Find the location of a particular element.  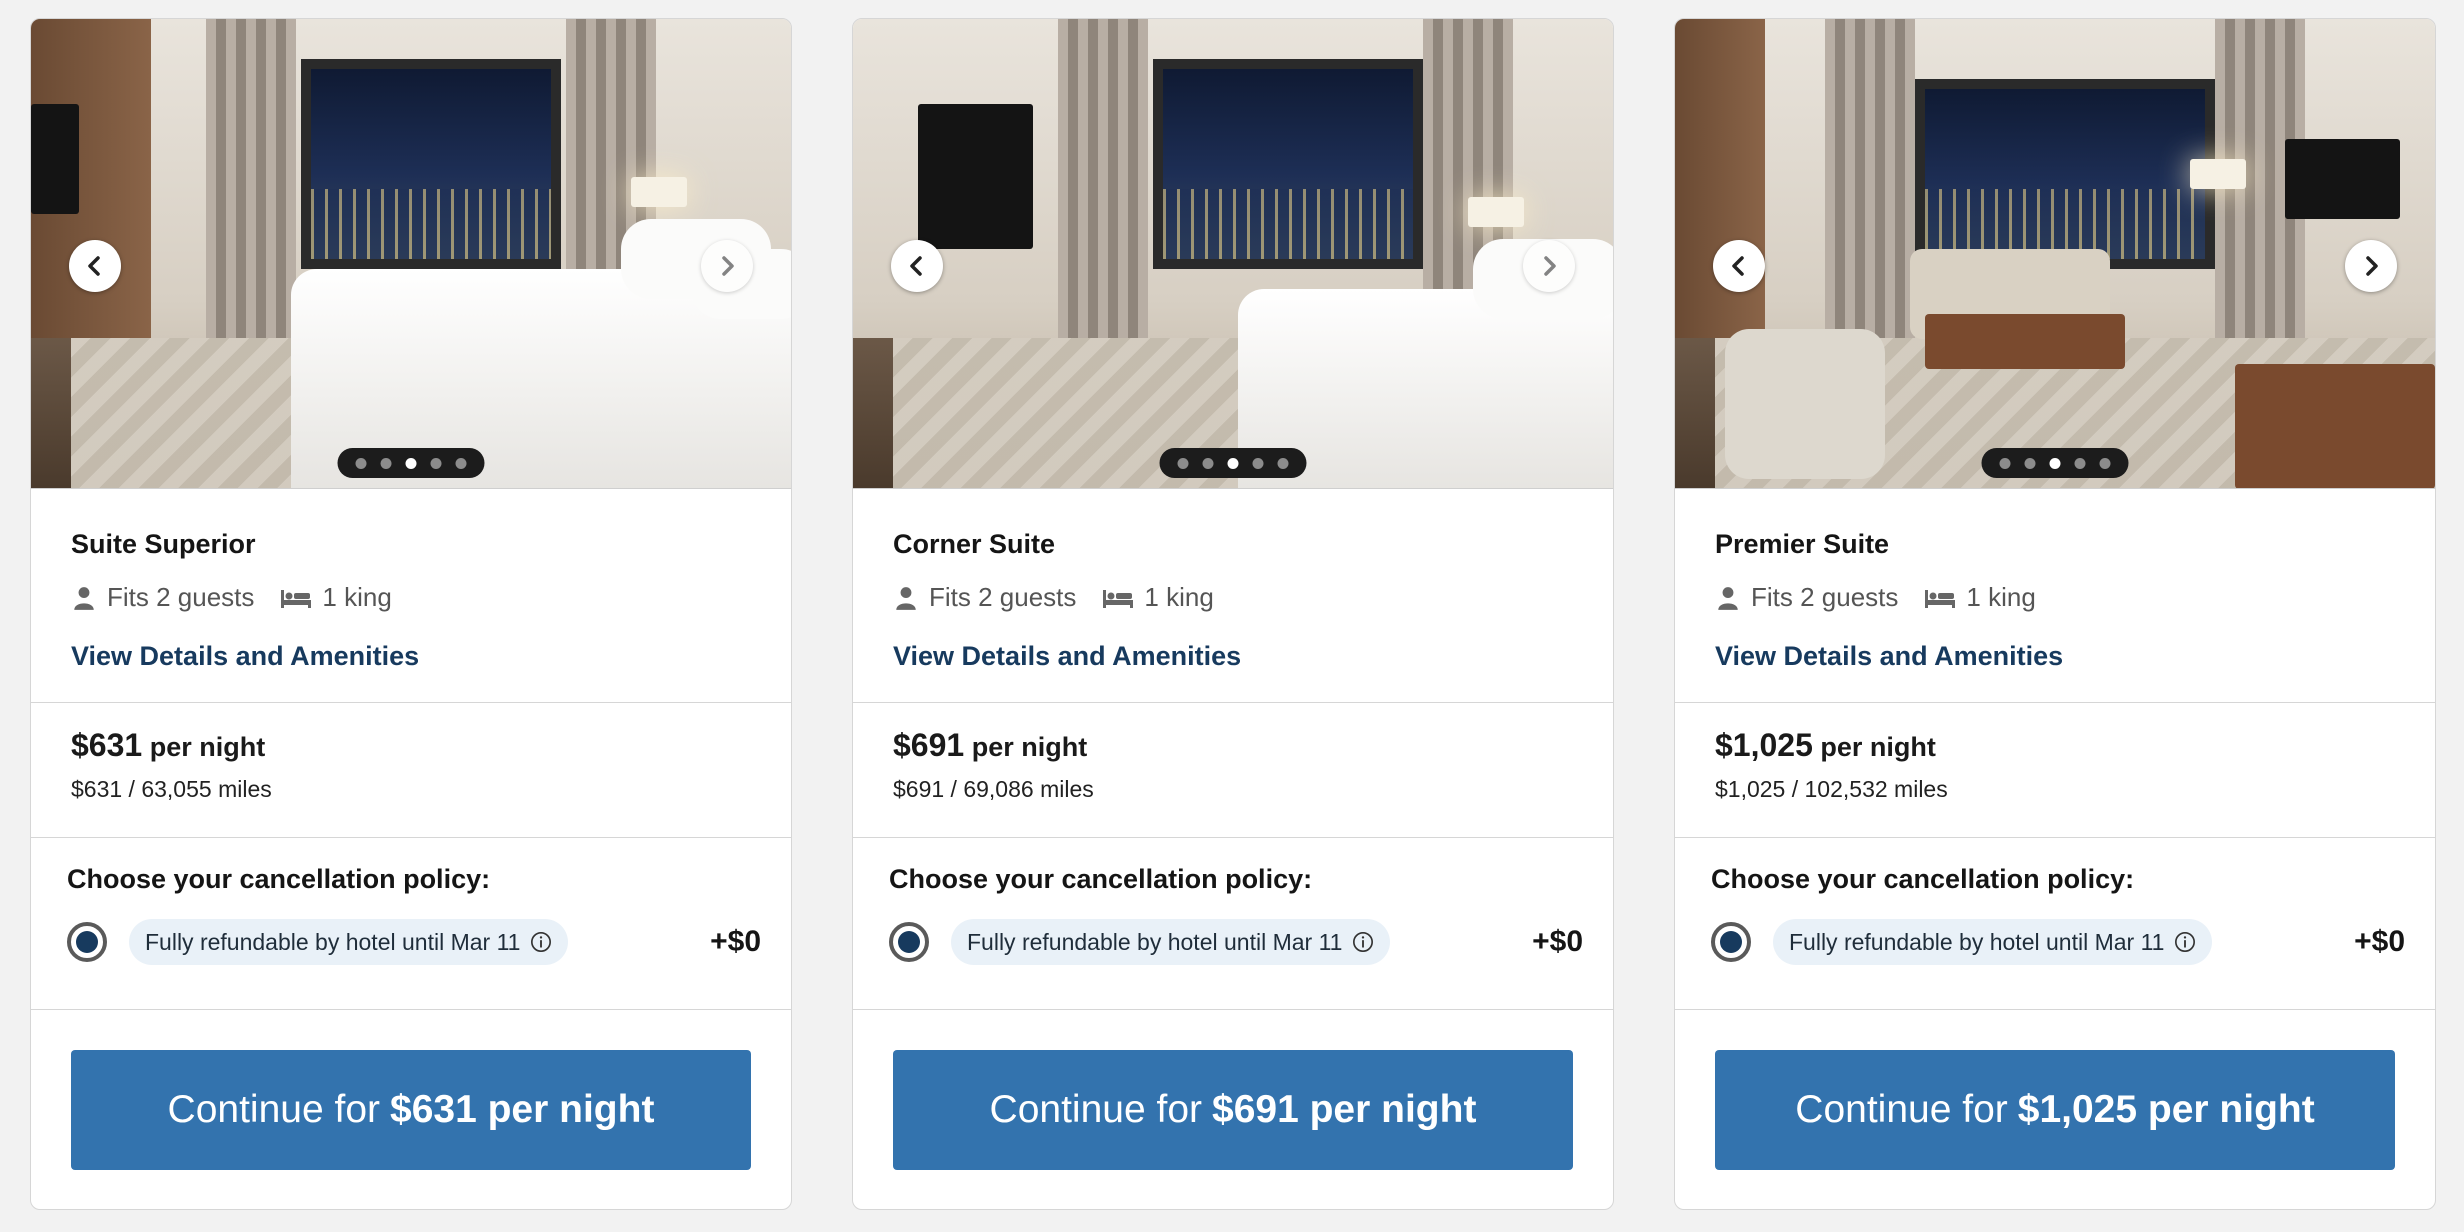

cta-container: Continue for $631 per night is located at coordinates (411, 1090).